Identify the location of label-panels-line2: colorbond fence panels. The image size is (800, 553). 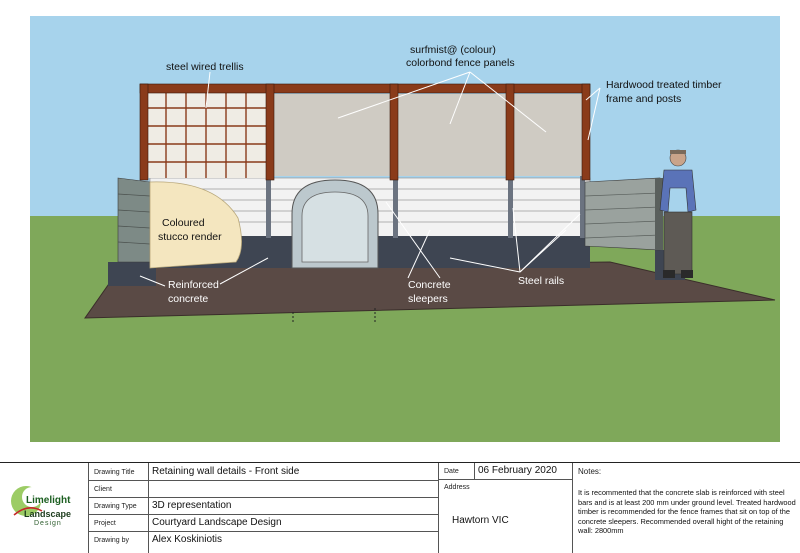
(460, 63).